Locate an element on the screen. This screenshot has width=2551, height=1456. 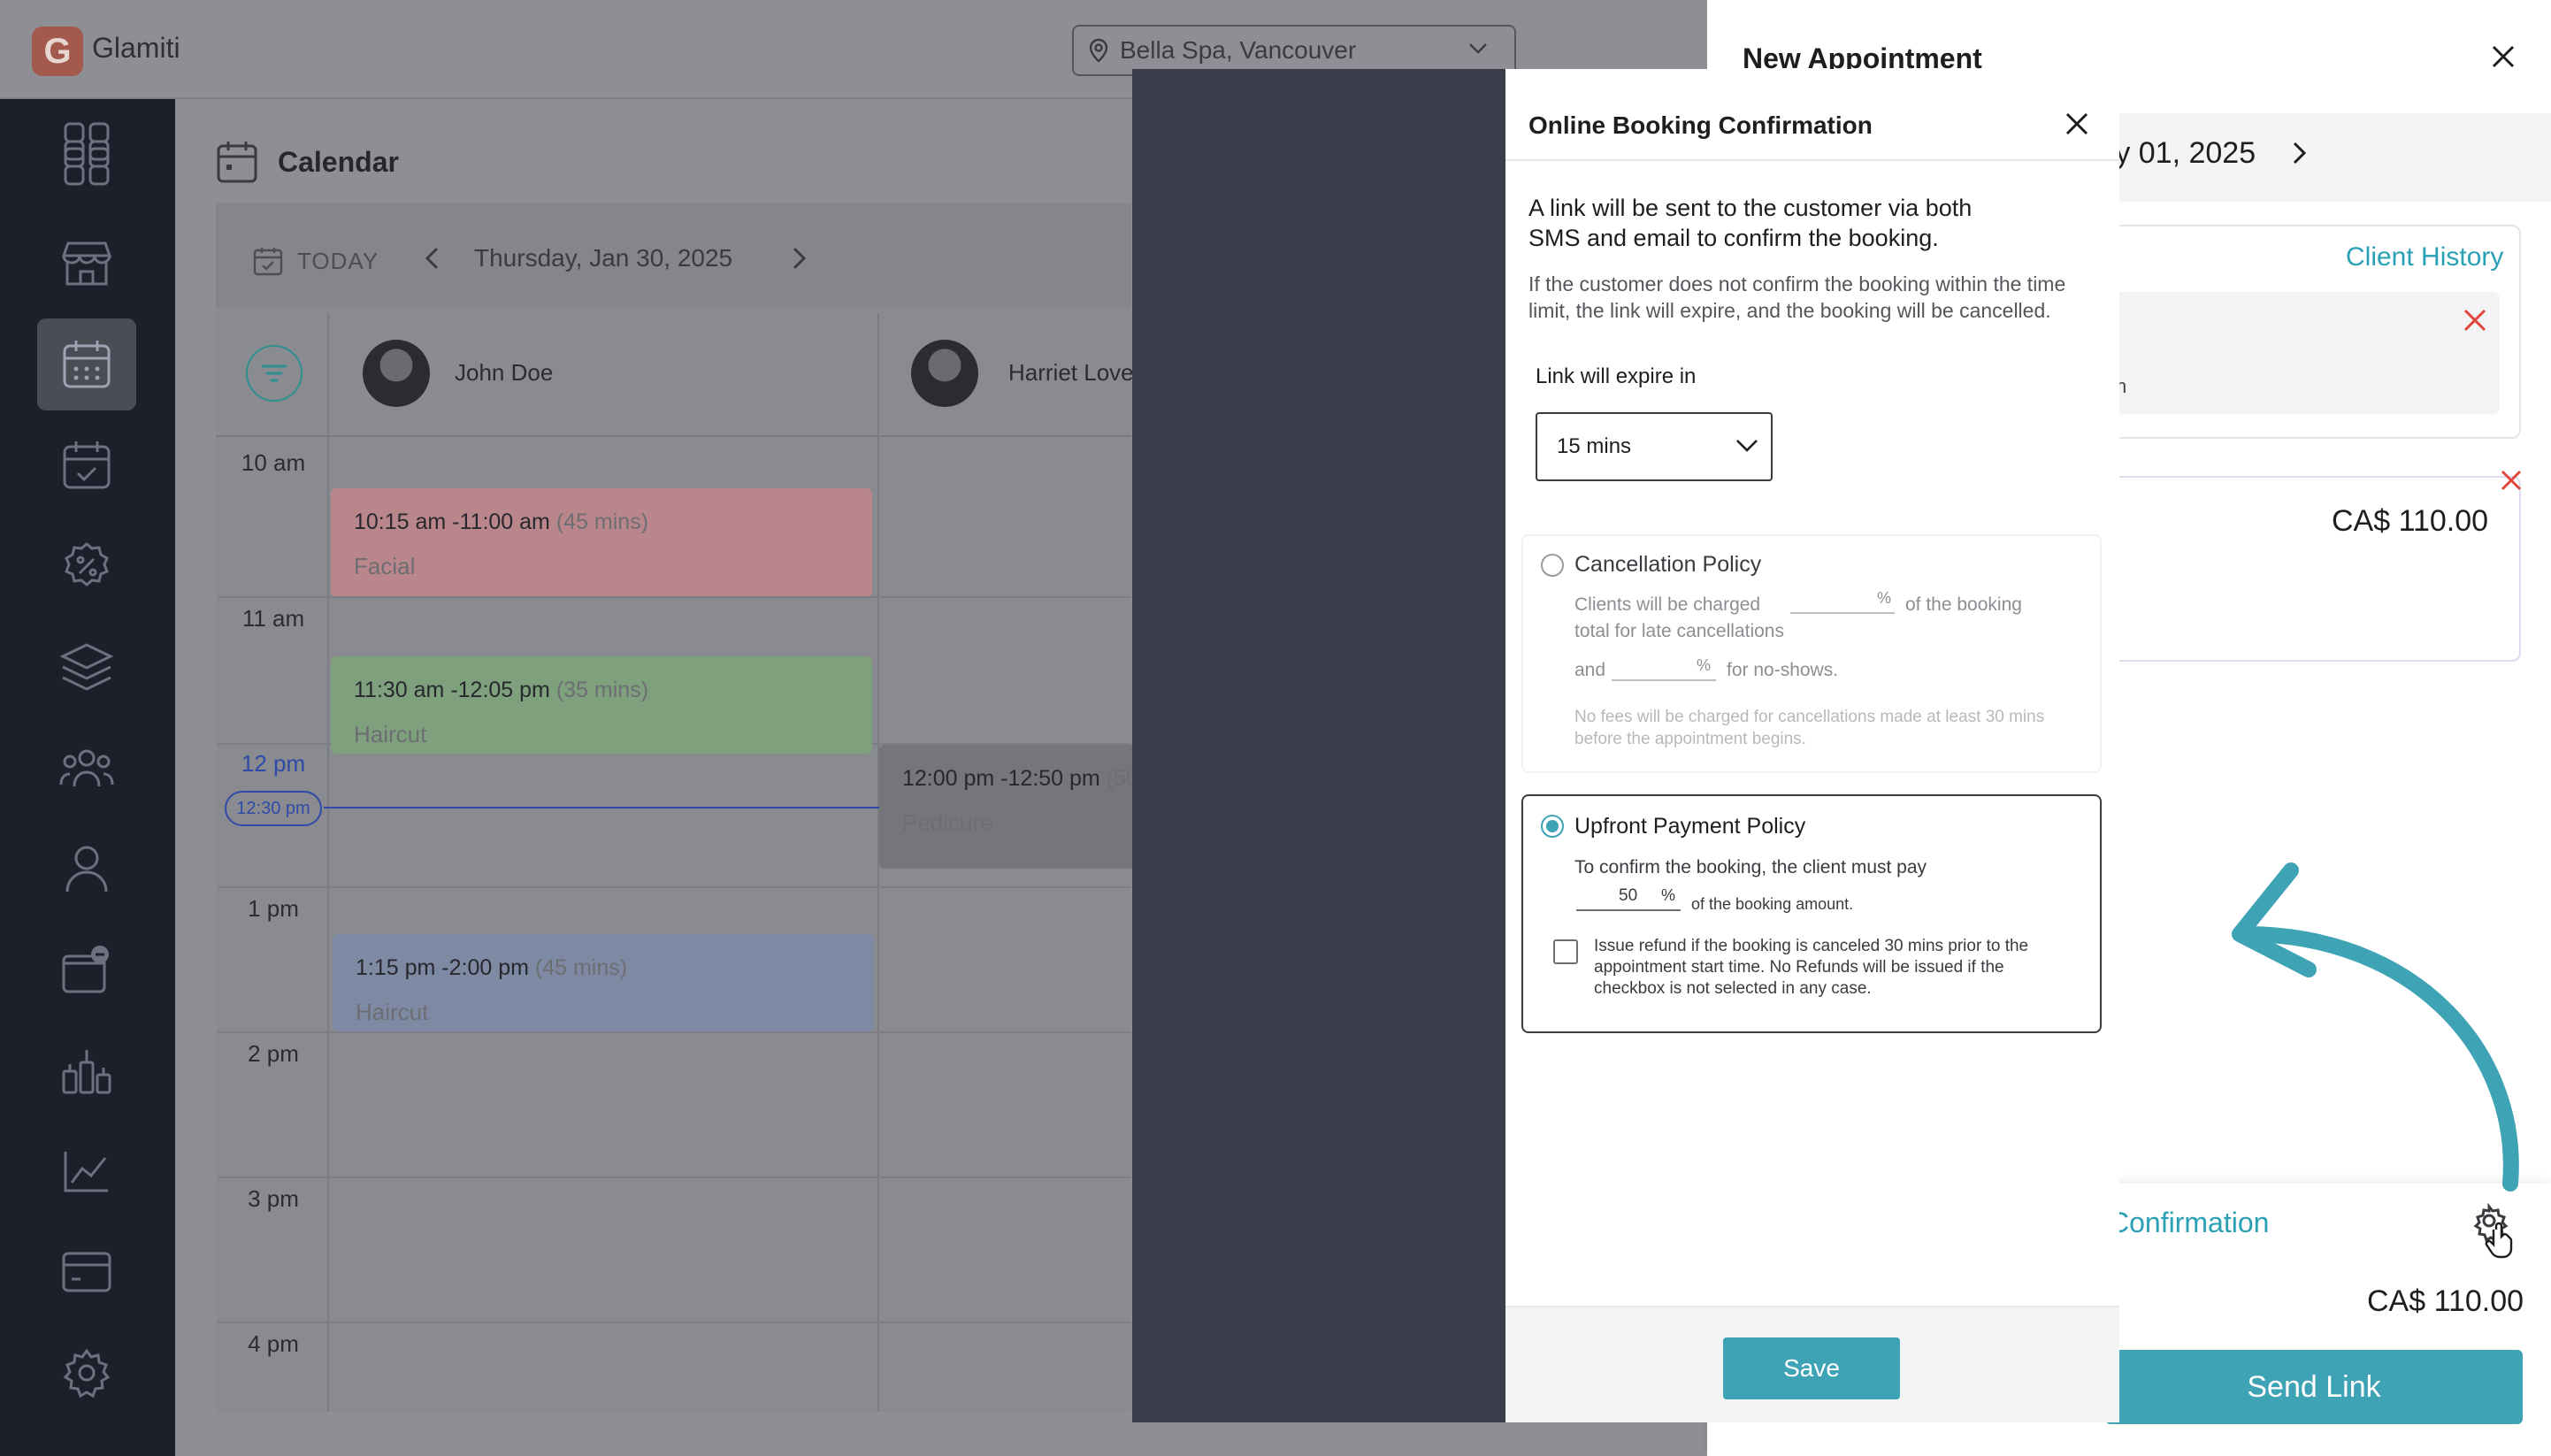
sidebar-item-wallet is located at coordinates (86, 969).